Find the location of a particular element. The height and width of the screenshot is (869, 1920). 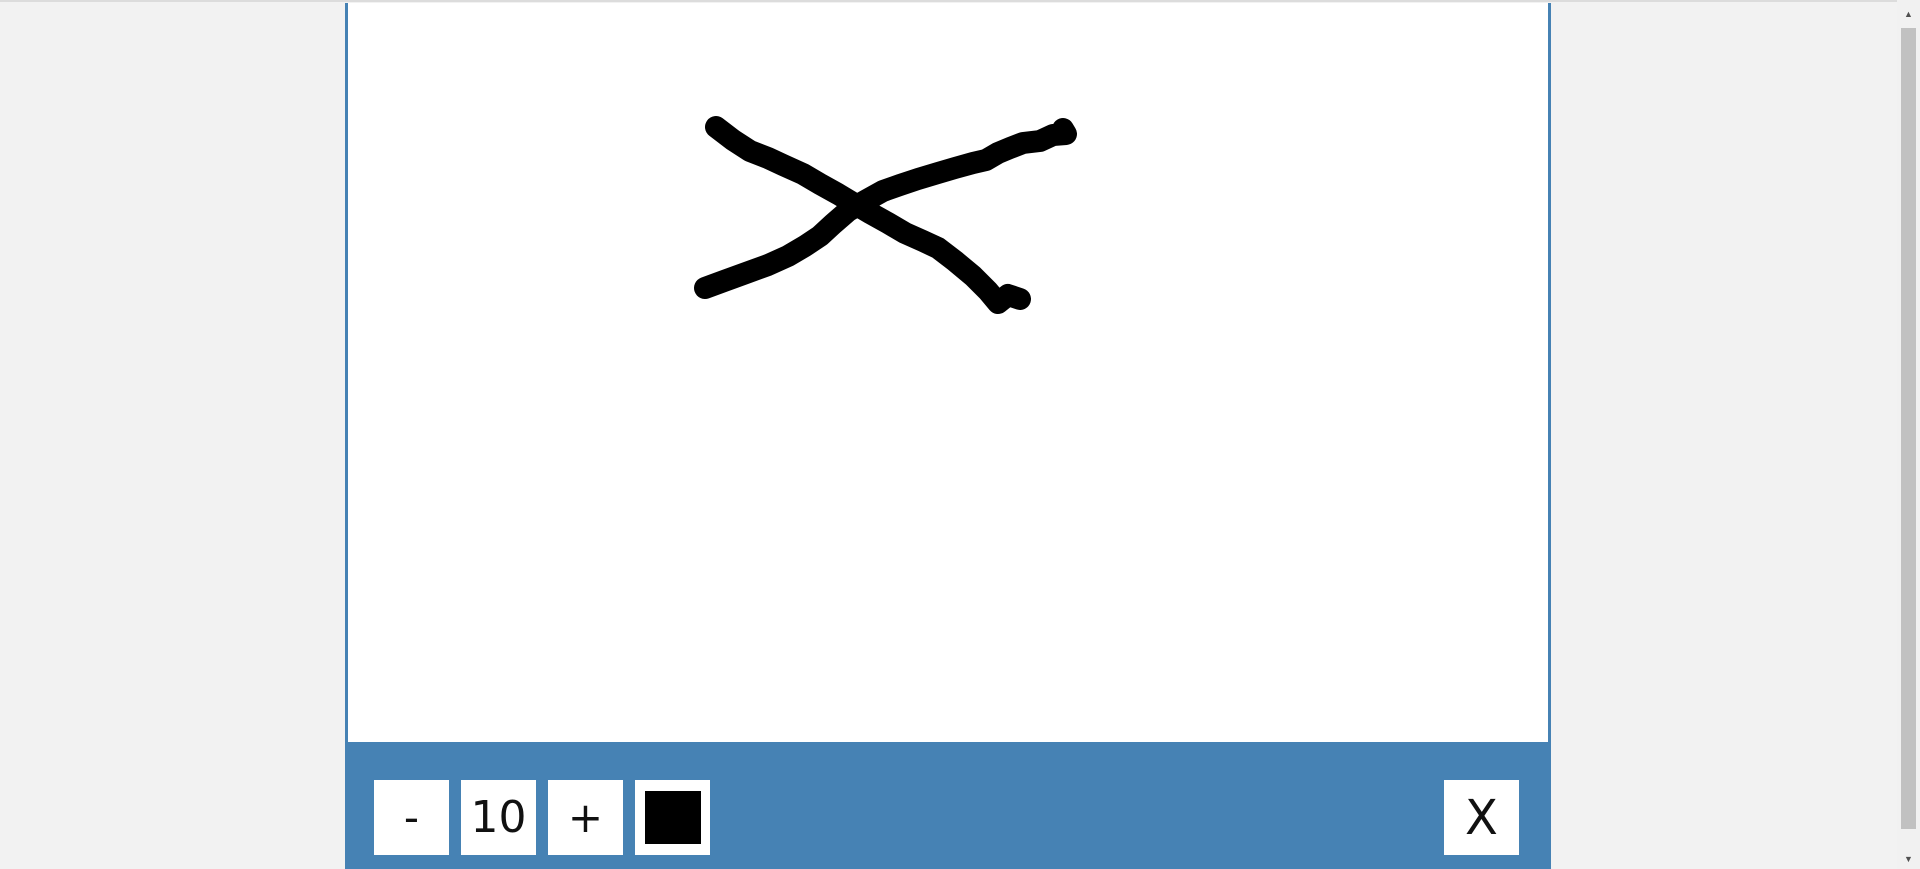

scrollbar-thumb is located at coordinates (1908, 428).